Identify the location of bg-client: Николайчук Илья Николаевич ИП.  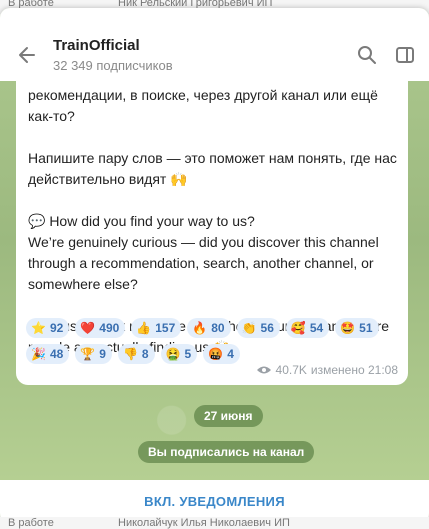
(204, 523).